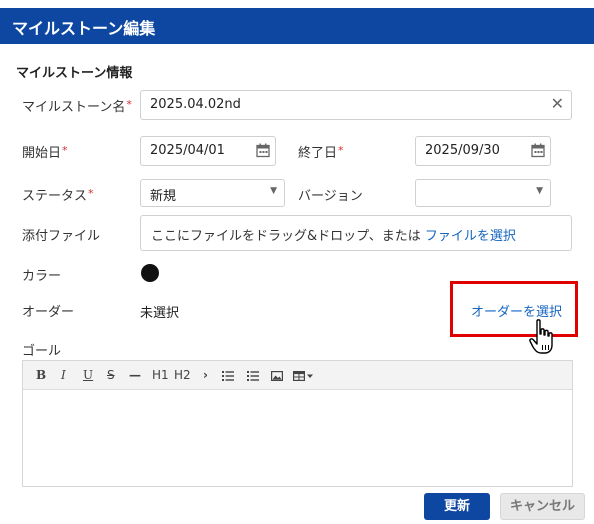 This screenshot has width=594, height=524. What do you see at coordinates (205, 375) in the screenshot?
I see `quote-button: ›` at bounding box center [205, 375].